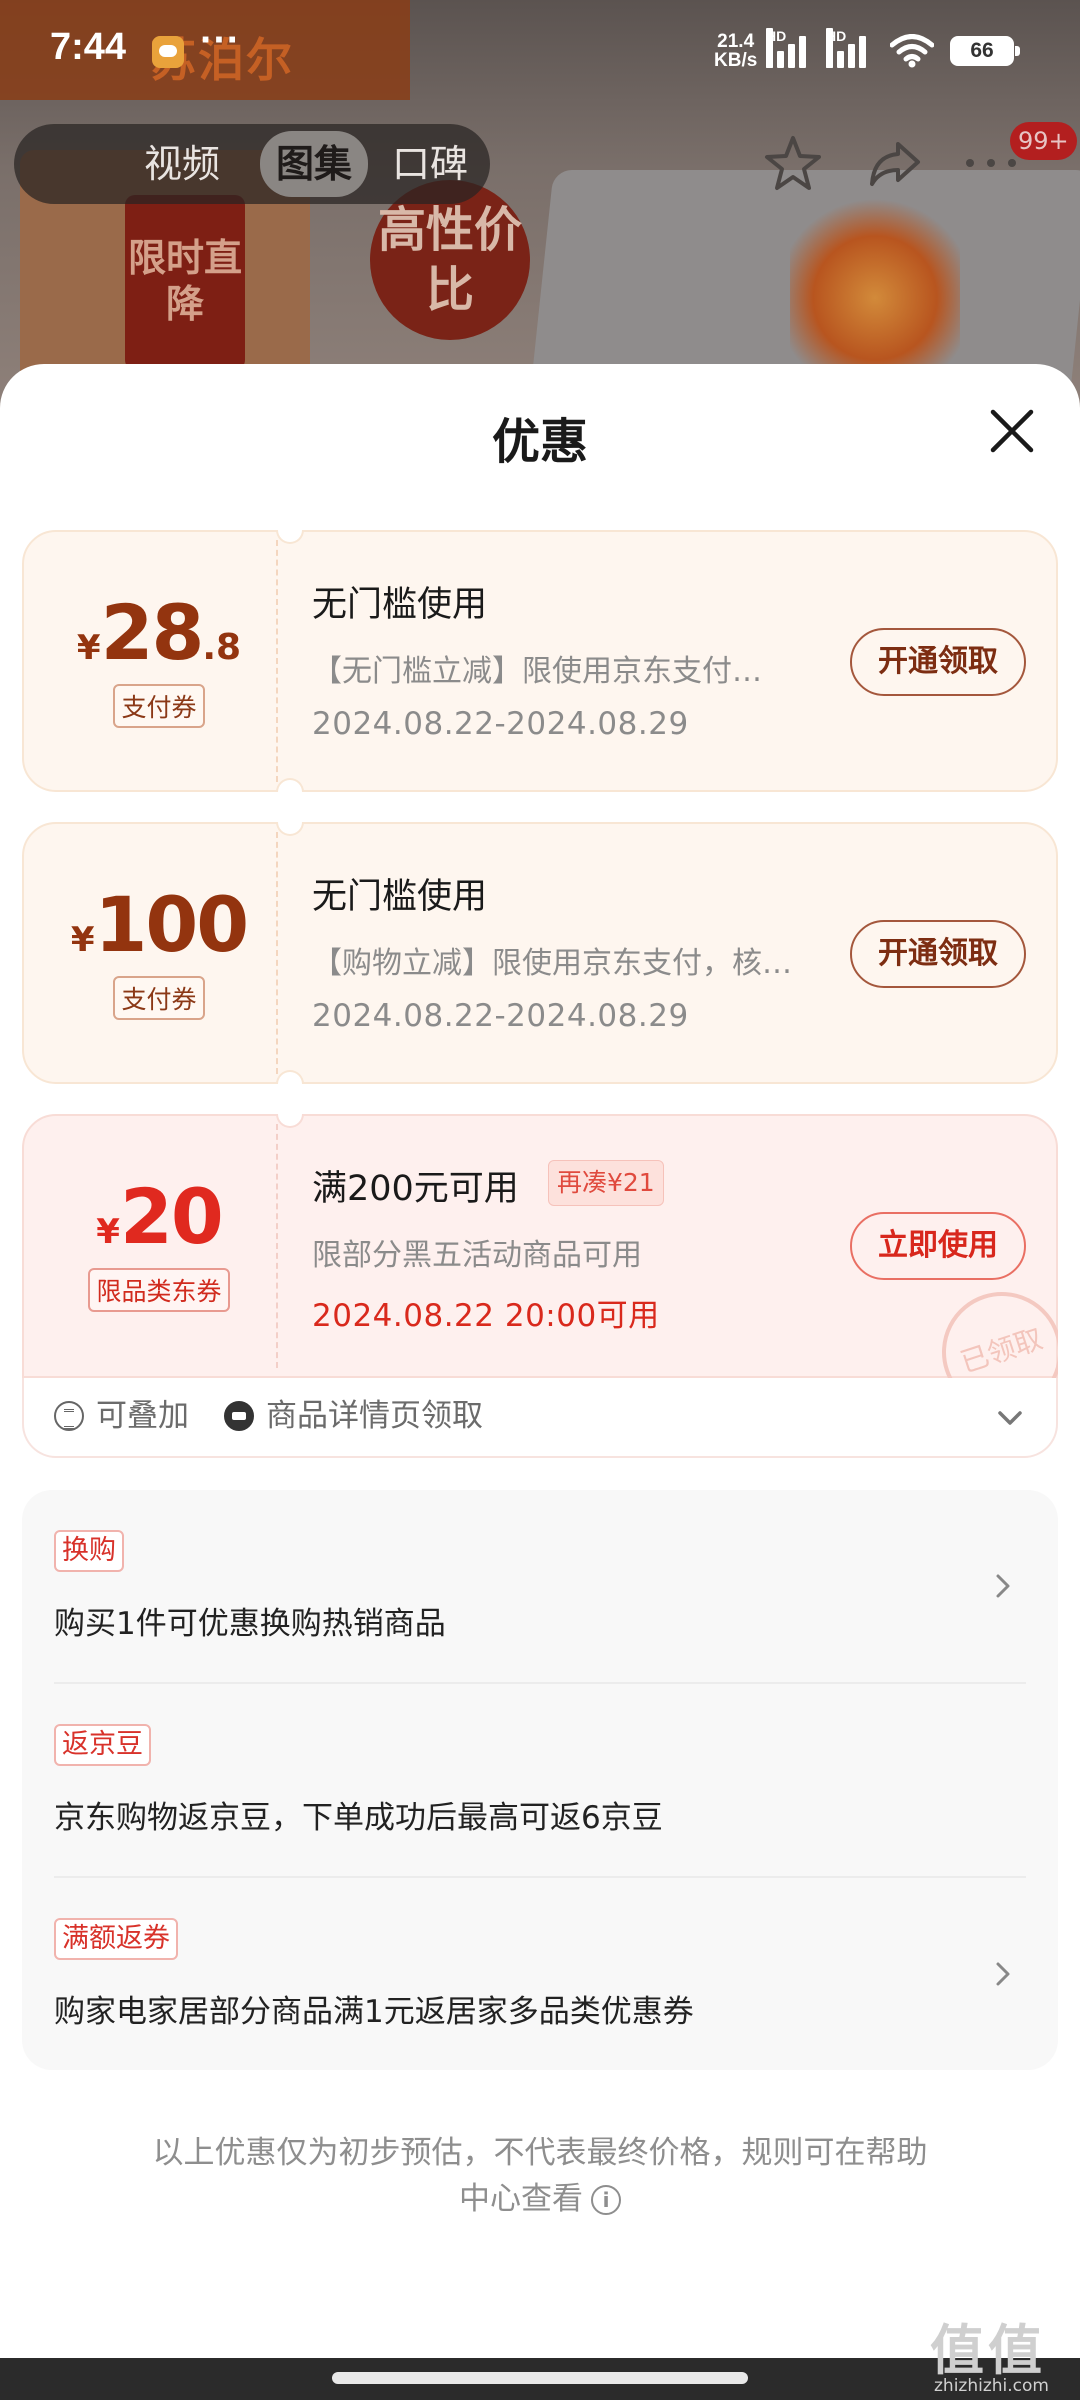  What do you see at coordinates (486, 1316) in the screenshot?
I see `coupon-validity: 2024.08.22 20:00可用` at bounding box center [486, 1316].